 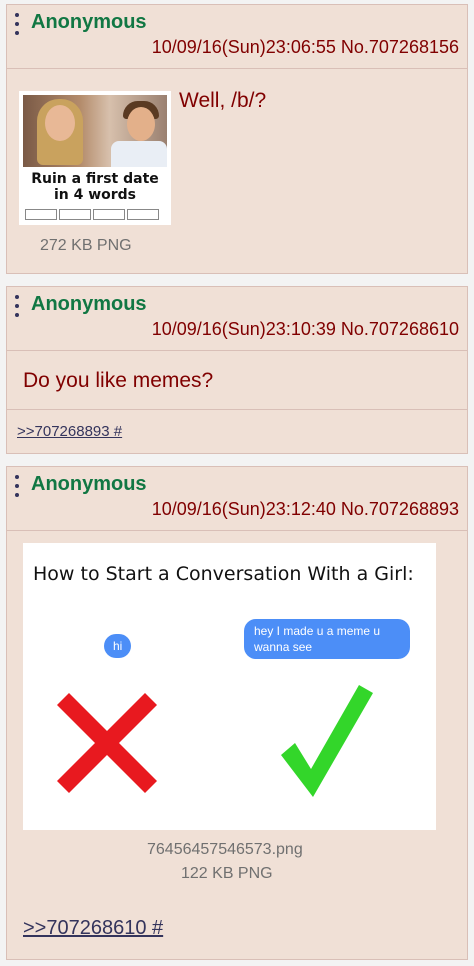 What do you see at coordinates (95, 195) in the screenshot?
I see `caption-line-2: in 4 words` at bounding box center [95, 195].